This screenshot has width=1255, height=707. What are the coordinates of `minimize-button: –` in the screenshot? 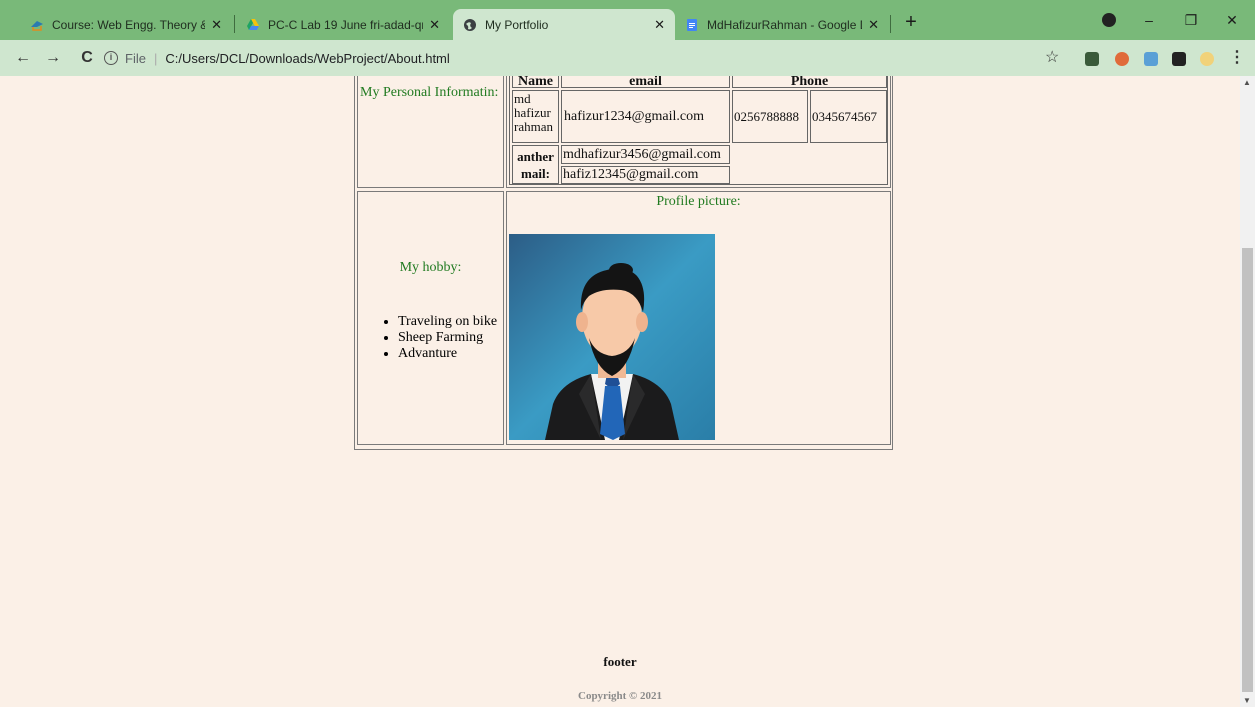 It's located at (1149, 20).